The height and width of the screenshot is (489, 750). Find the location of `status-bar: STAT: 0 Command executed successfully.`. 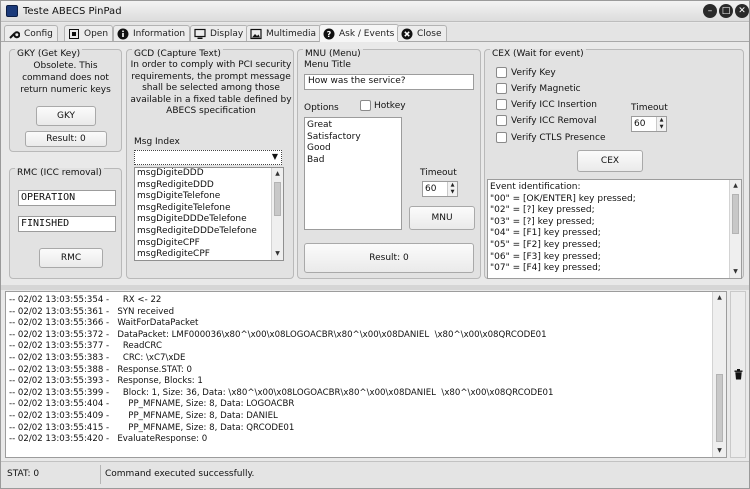

status-bar: STAT: 0 Command executed successfully. is located at coordinates (375, 474).